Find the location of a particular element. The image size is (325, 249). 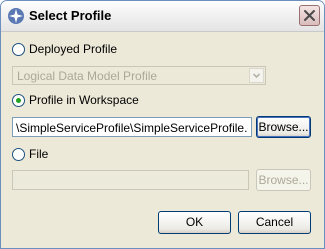

ok-label: OK is located at coordinates (194, 222).